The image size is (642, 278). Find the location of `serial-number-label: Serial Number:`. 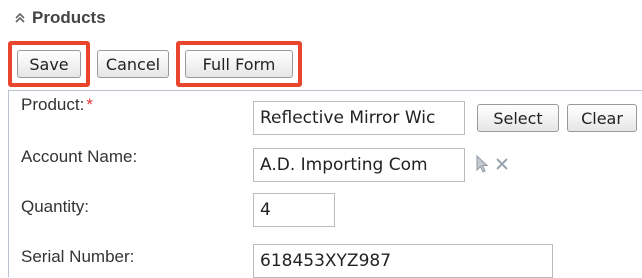

serial-number-label: Serial Number: is located at coordinates (78, 256).